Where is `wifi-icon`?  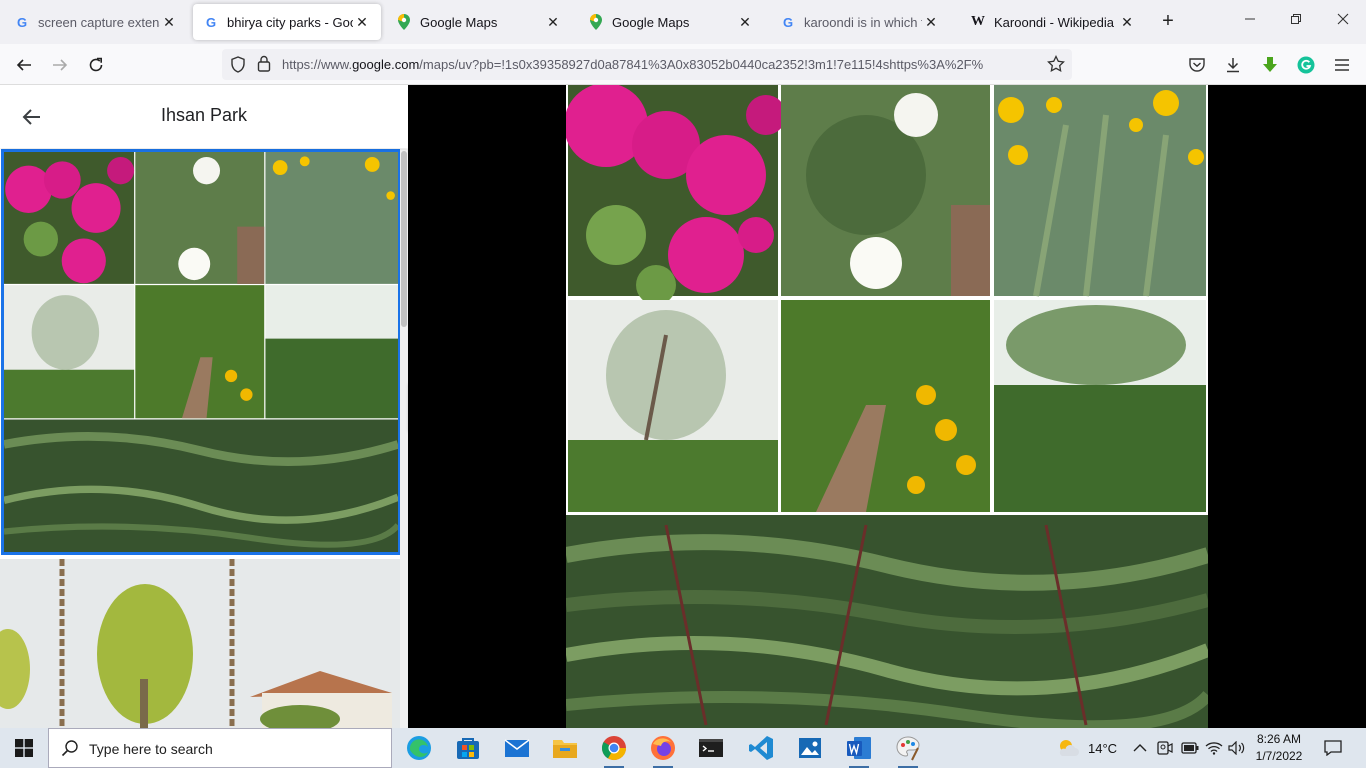
wifi-icon is located at coordinates (1214, 748).